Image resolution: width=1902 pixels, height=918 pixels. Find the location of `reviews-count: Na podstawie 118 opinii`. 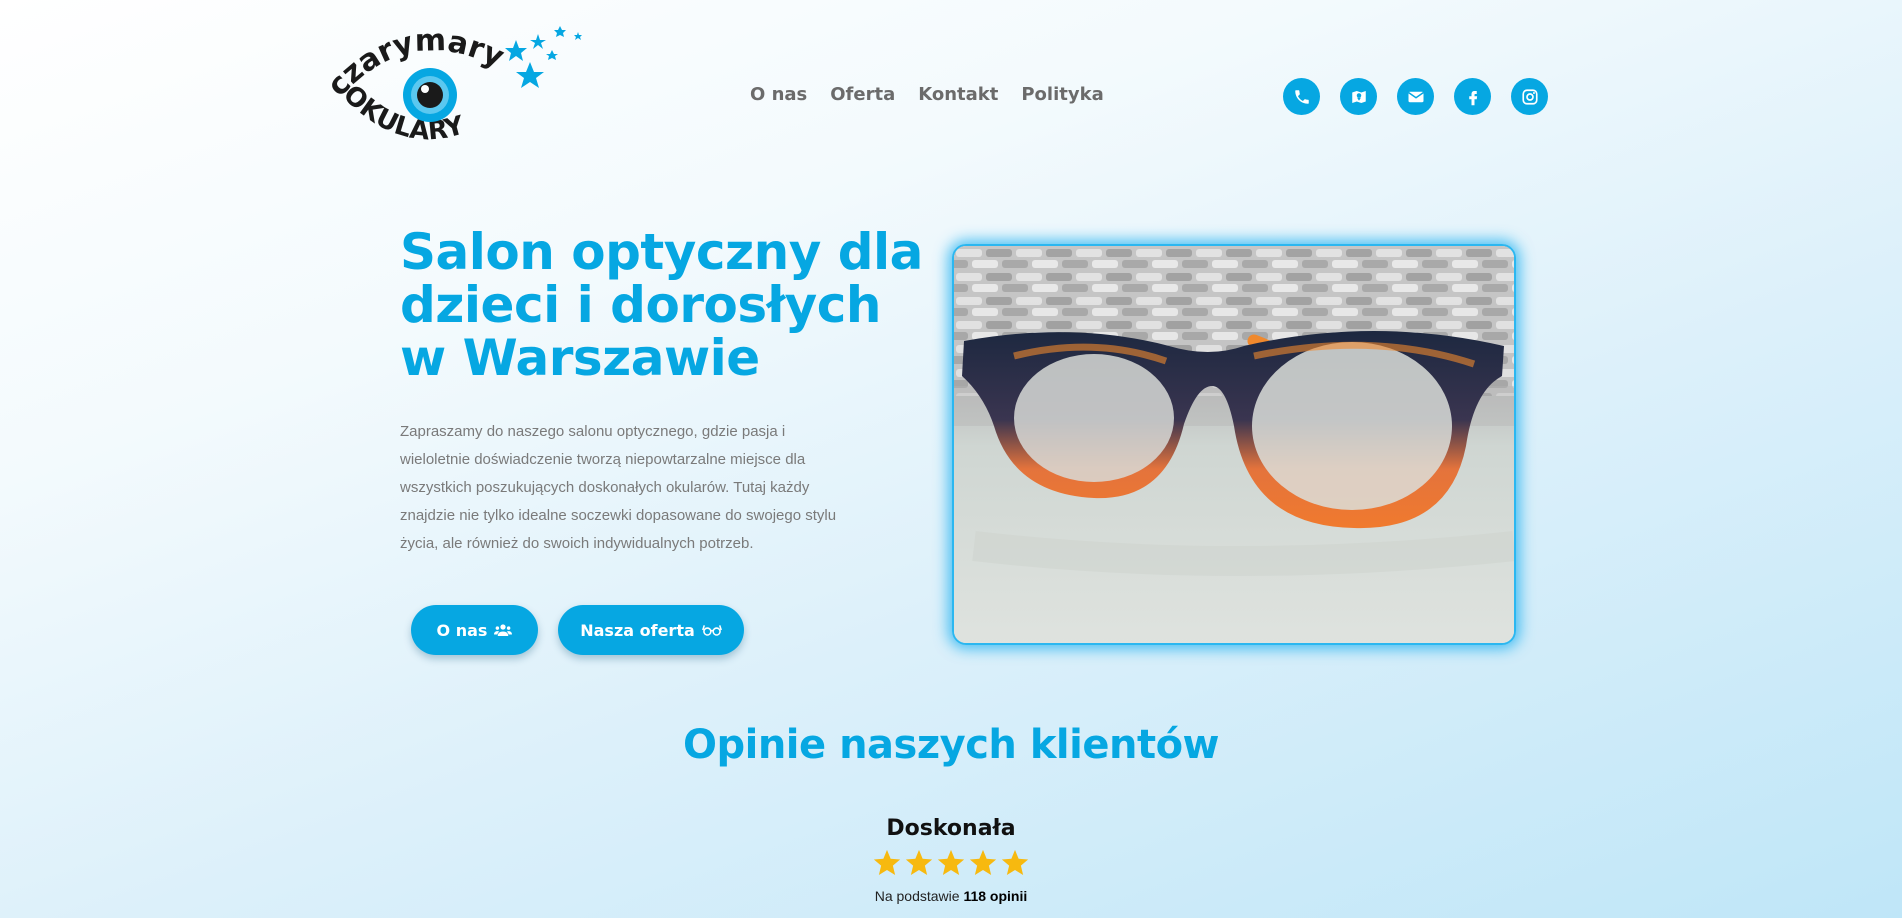

reviews-count: Na podstawie 118 opinii is located at coordinates (951, 896).